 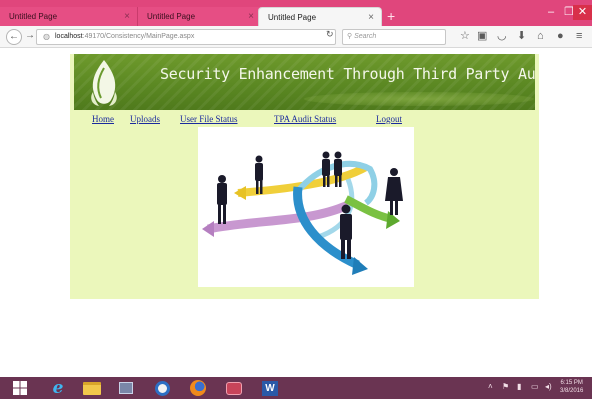 What do you see at coordinates (69, 36) in the screenshot?
I see `address-host: localhost` at bounding box center [69, 36].